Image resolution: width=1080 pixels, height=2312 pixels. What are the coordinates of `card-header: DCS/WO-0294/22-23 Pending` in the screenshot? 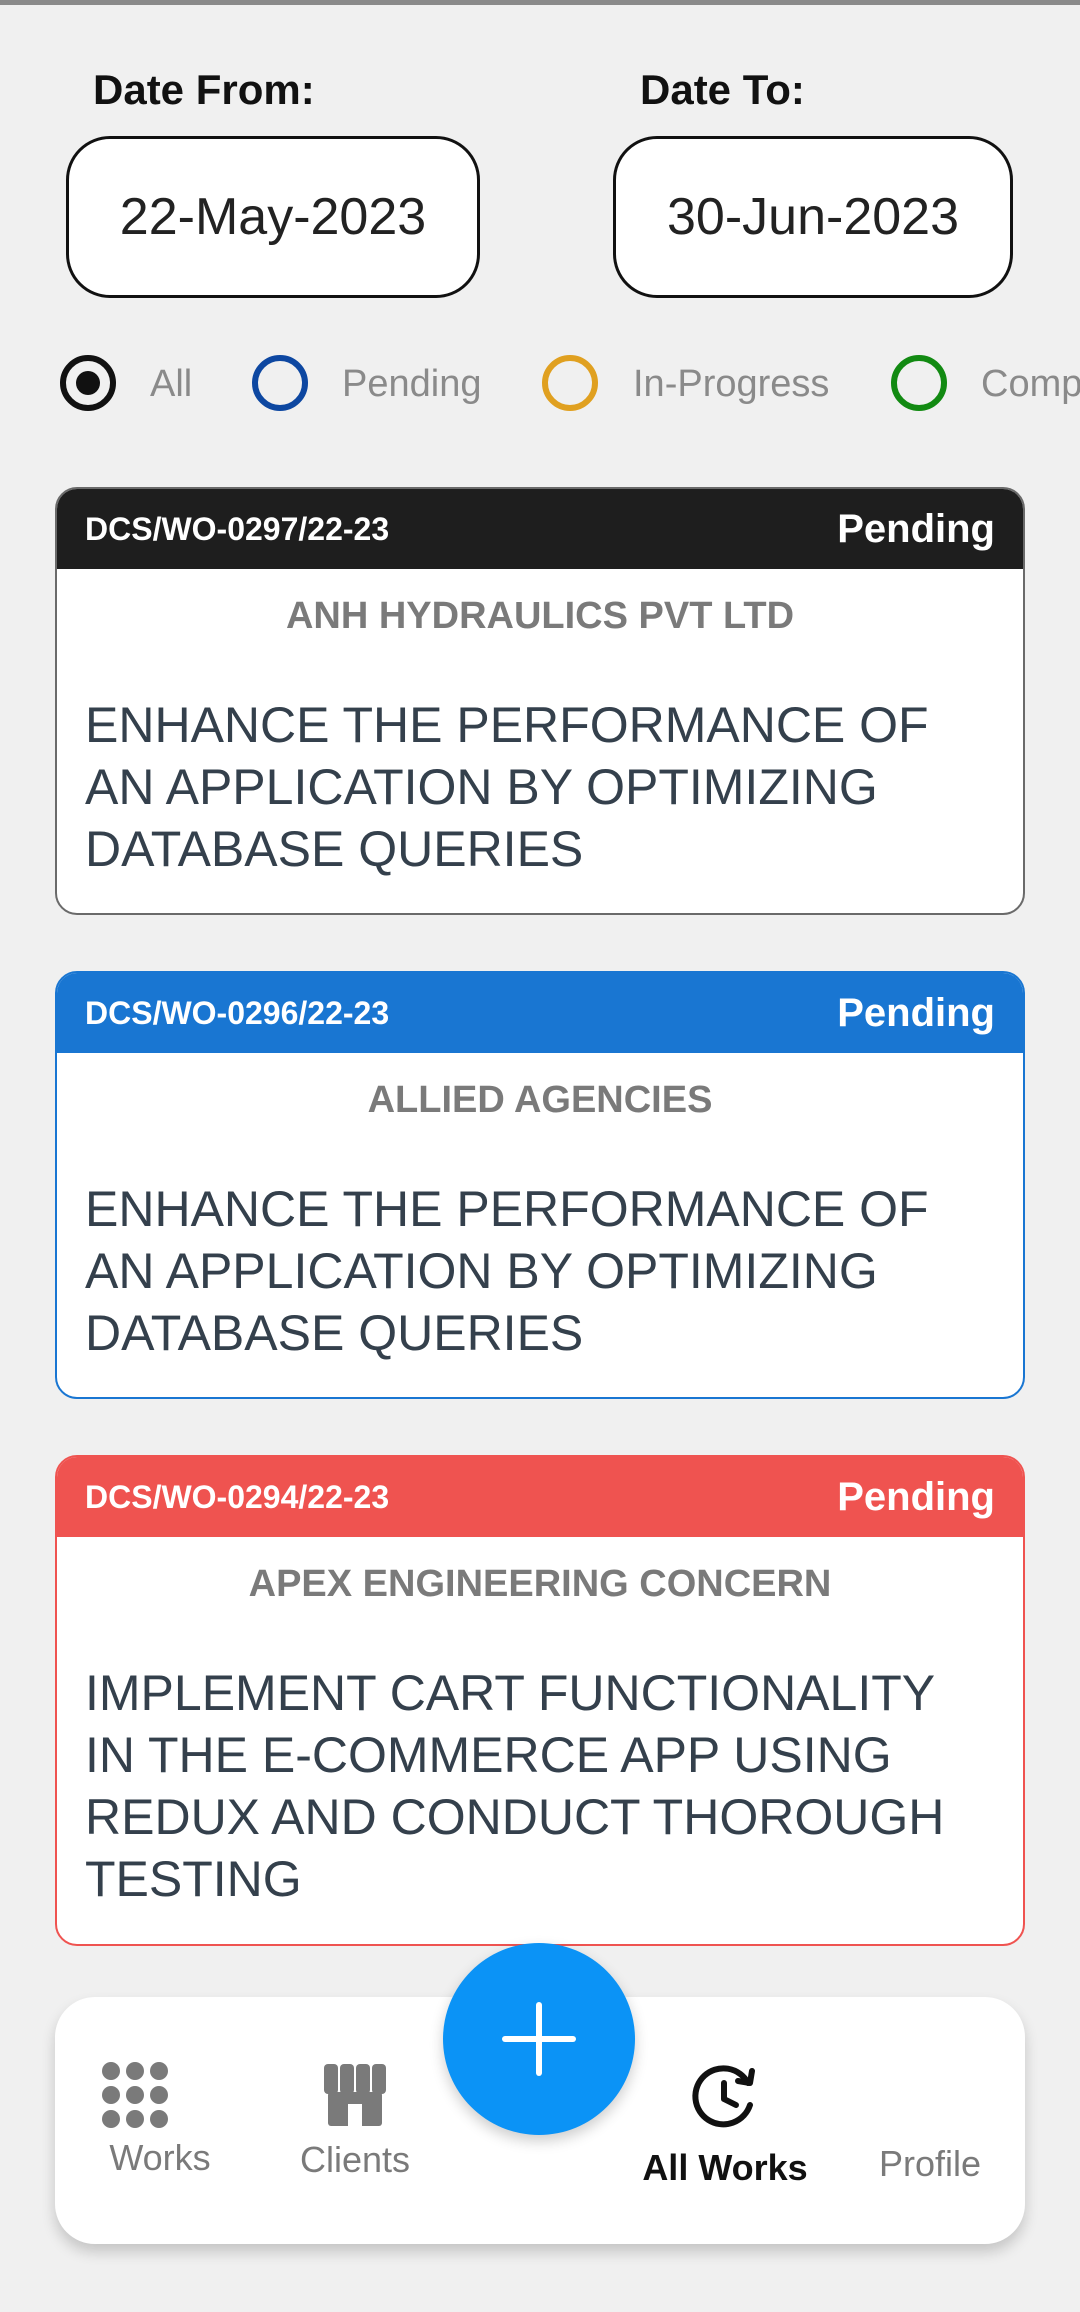 It's located at (540, 1497).